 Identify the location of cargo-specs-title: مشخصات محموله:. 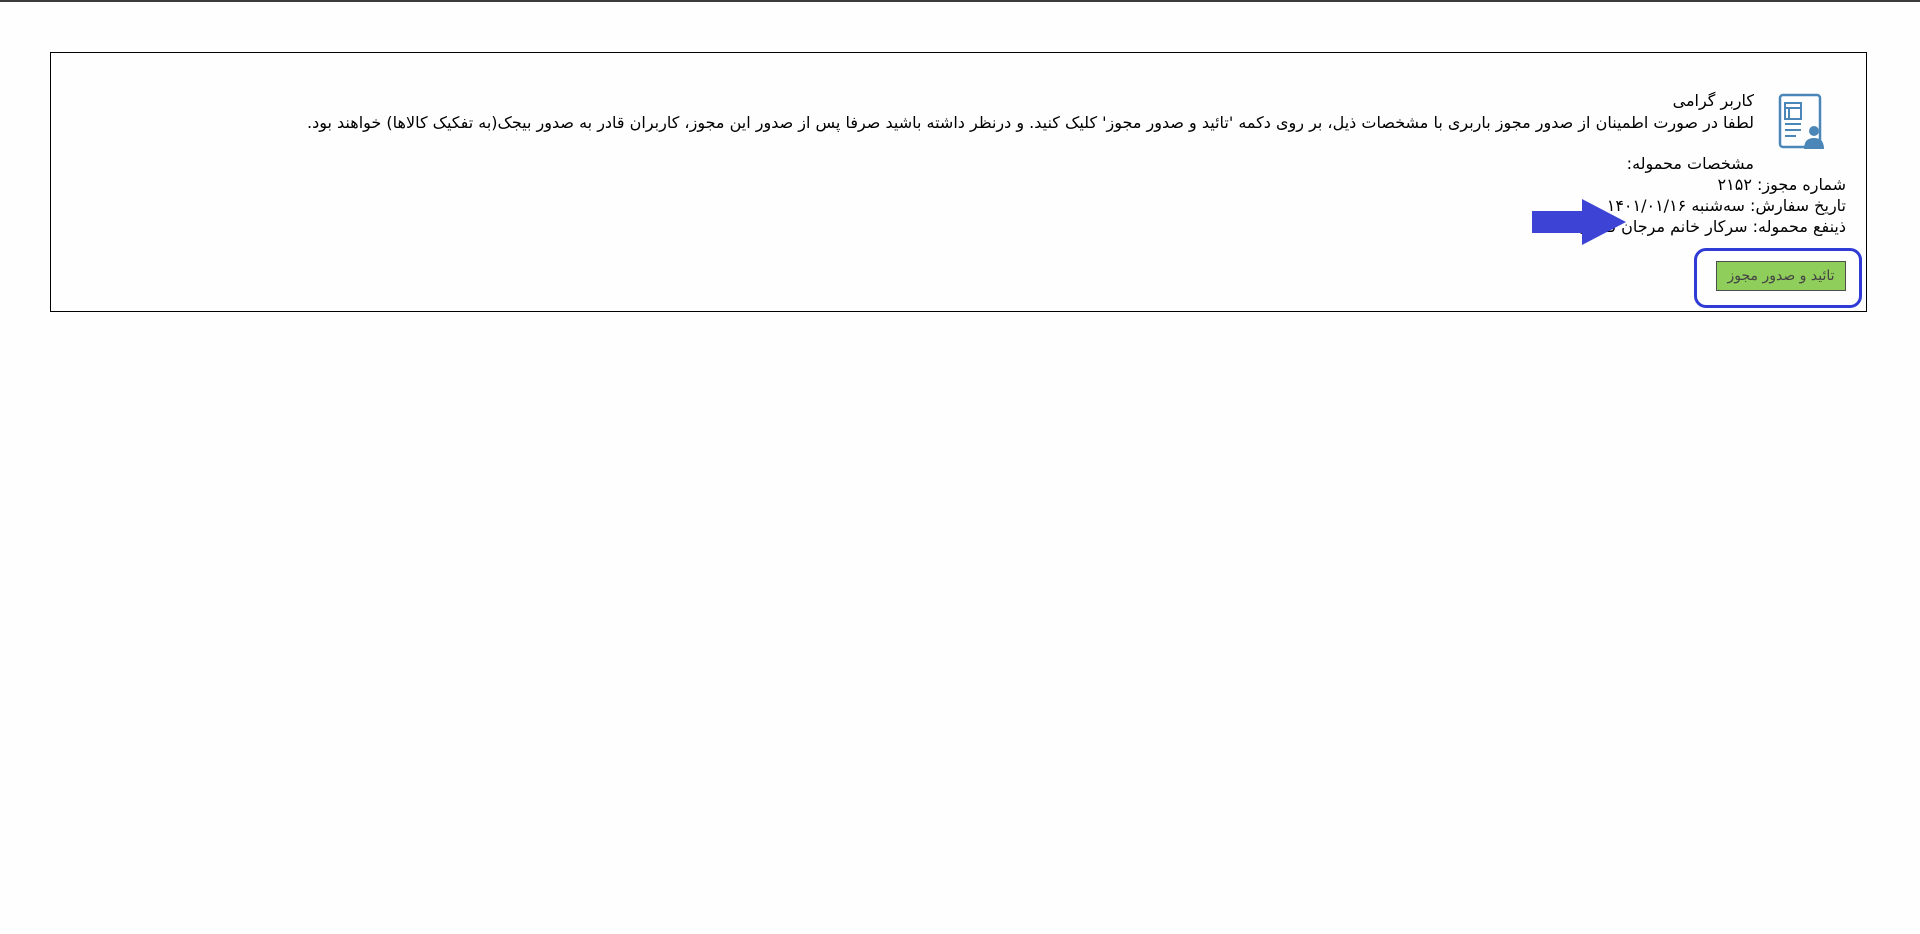
(1690, 163).